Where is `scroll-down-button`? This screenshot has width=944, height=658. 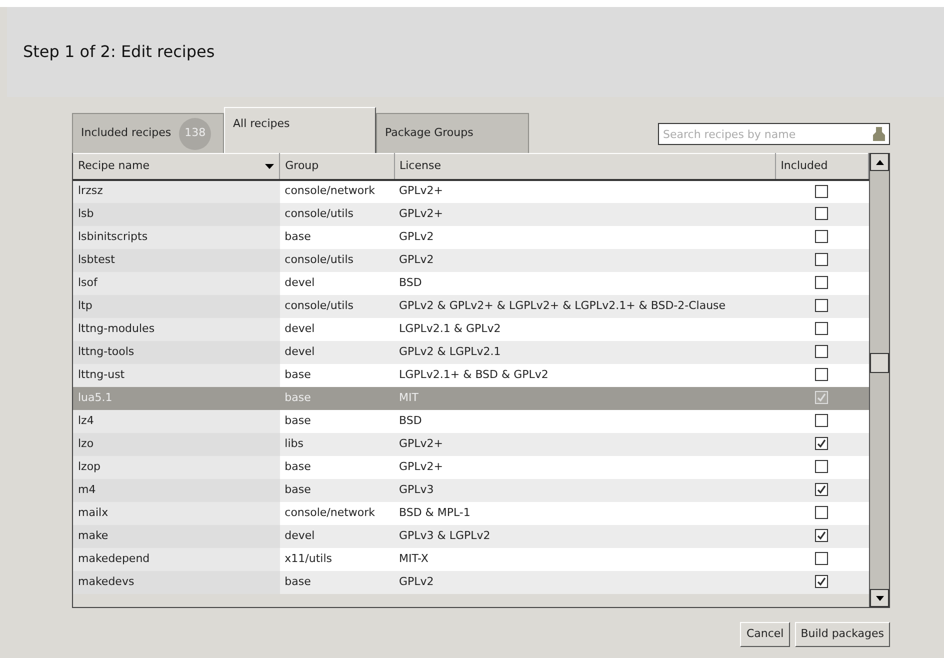
scroll-down-button is located at coordinates (879, 598).